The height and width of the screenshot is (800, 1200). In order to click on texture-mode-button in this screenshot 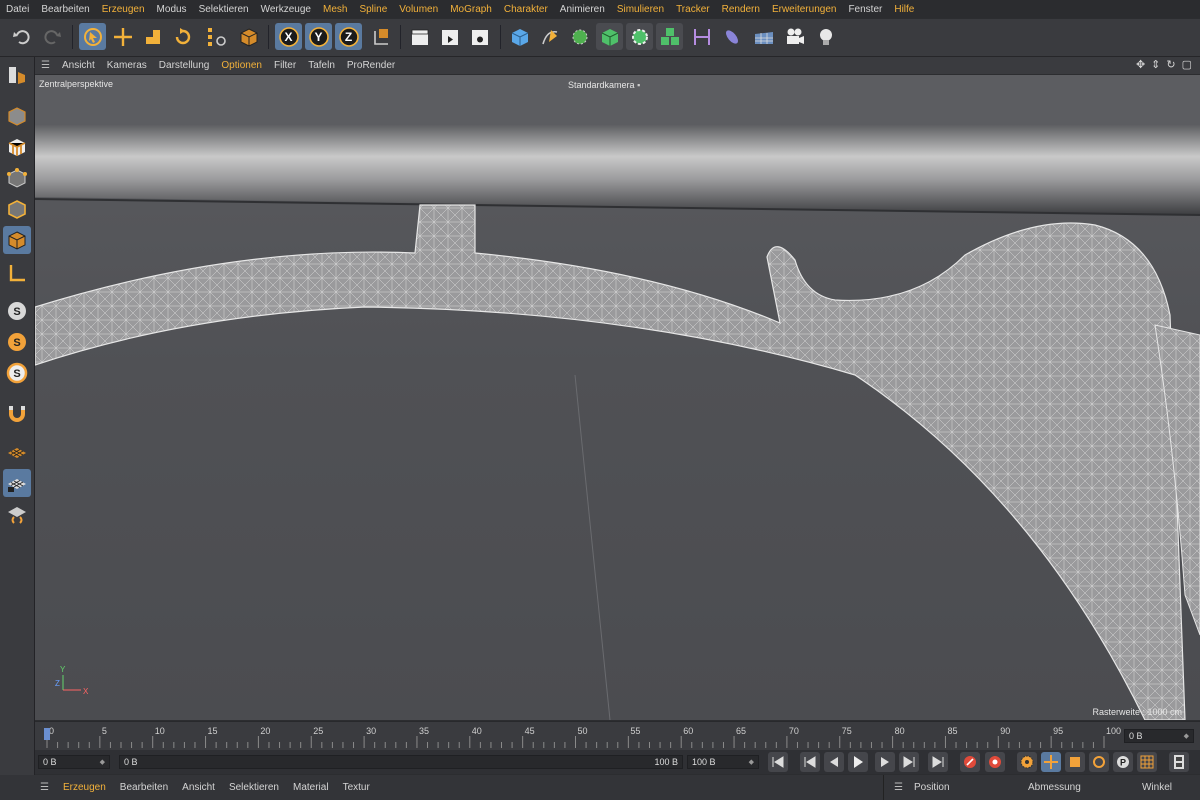, I will do `click(17, 147)`.